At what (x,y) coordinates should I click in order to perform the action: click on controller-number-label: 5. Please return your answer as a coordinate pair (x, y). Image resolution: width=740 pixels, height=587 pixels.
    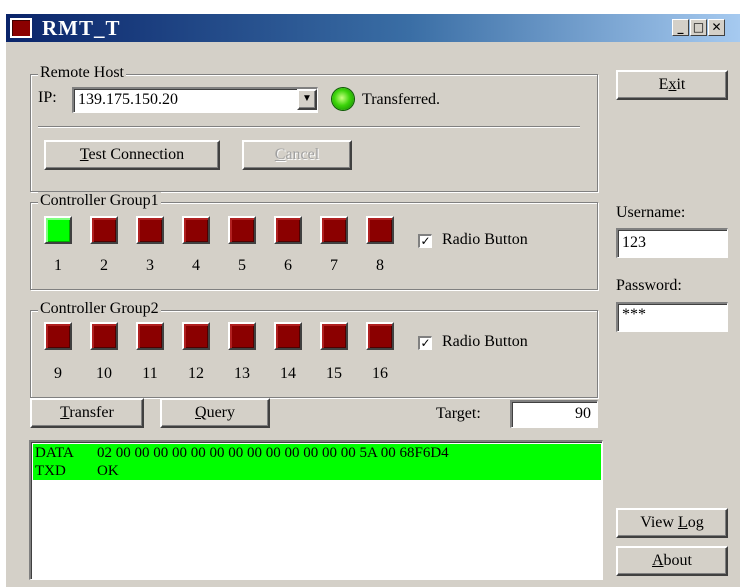
    Looking at the image, I should click on (242, 265).